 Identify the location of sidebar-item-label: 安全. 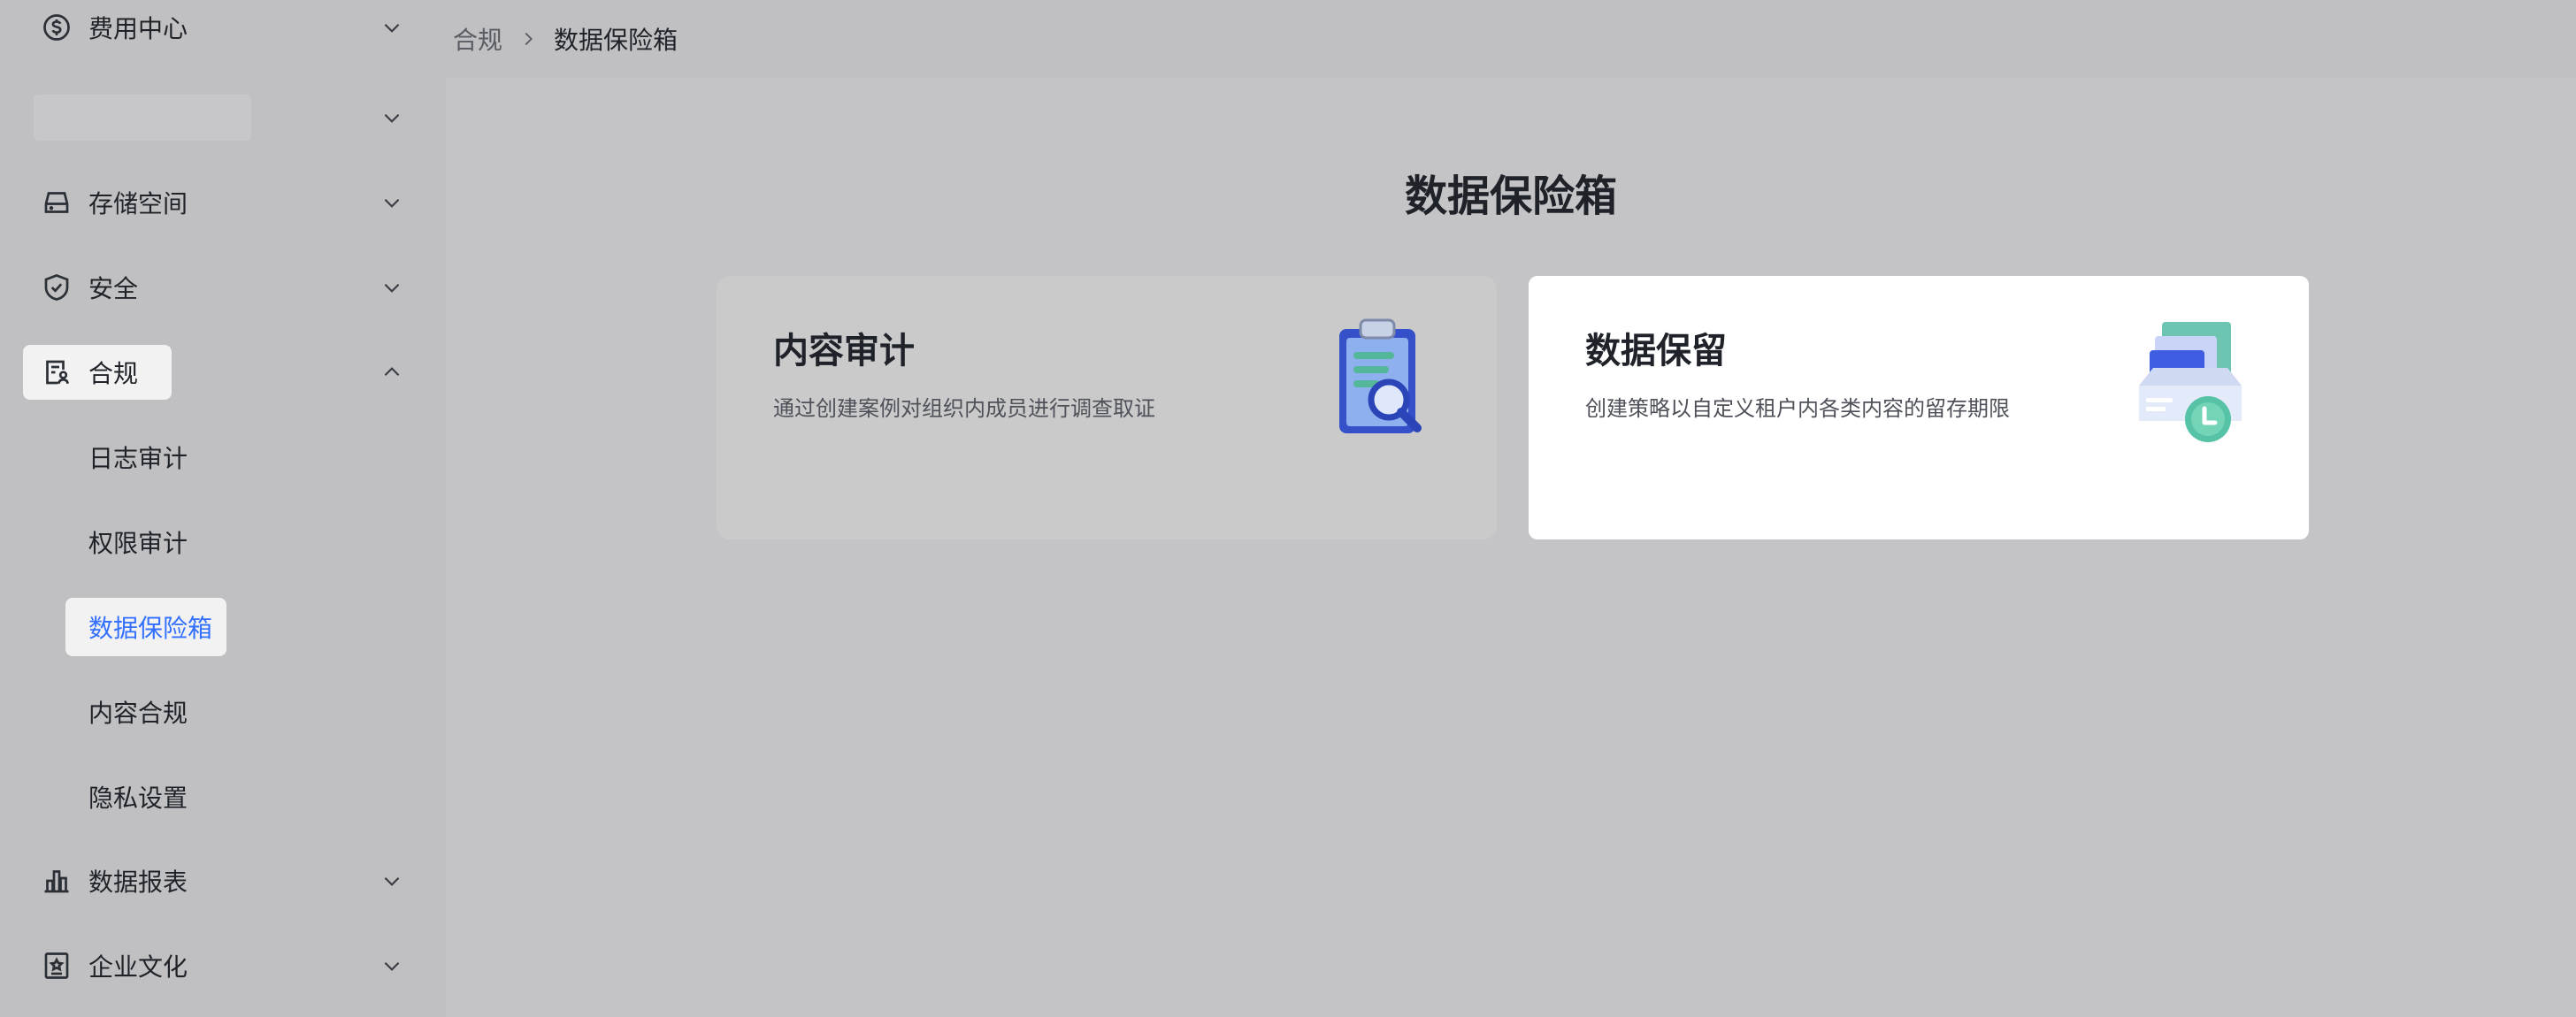
(113, 288).